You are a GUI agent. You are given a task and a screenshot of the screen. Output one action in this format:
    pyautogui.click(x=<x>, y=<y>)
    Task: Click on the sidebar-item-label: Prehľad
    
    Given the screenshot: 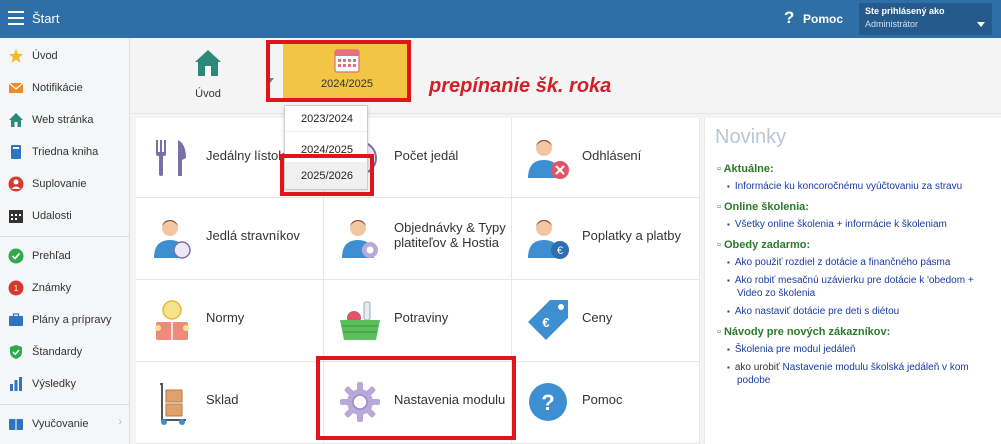 What is the action you would take?
    pyautogui.click(x=51, y=256)
    